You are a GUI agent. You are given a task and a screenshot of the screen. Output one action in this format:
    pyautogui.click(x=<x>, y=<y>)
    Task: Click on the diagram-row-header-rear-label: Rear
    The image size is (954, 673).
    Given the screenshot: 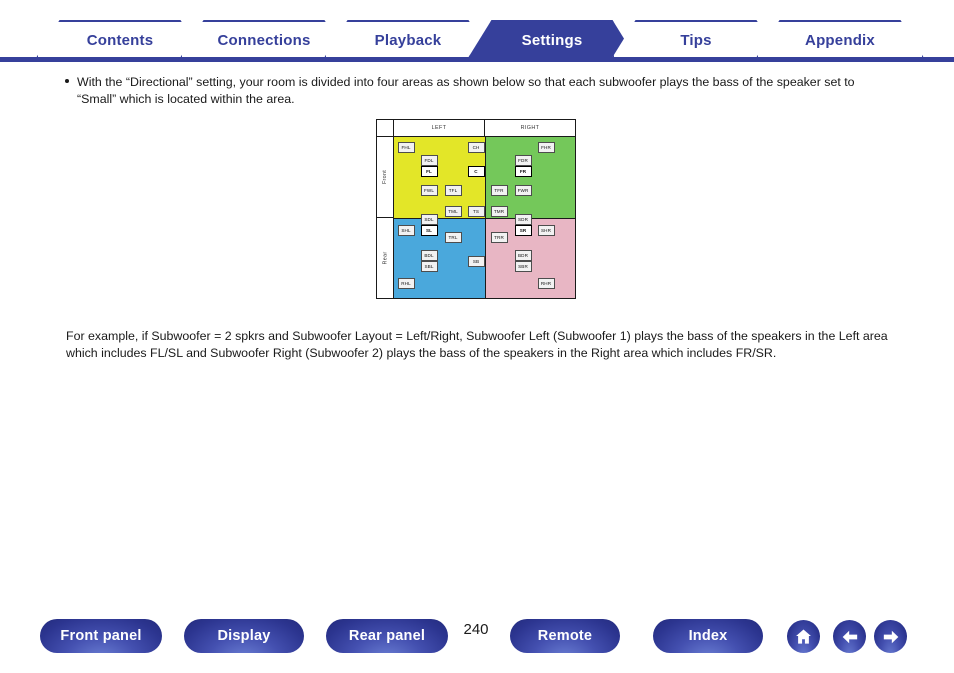 What is the action you would take?
    pyautogui.click(x=384, y=258)
    